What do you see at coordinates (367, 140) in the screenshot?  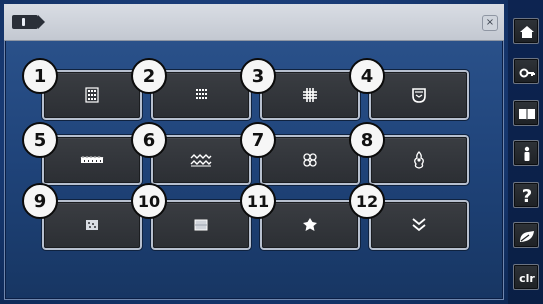 I see `tile-number-8: 8` at bounding box center [367, 140].